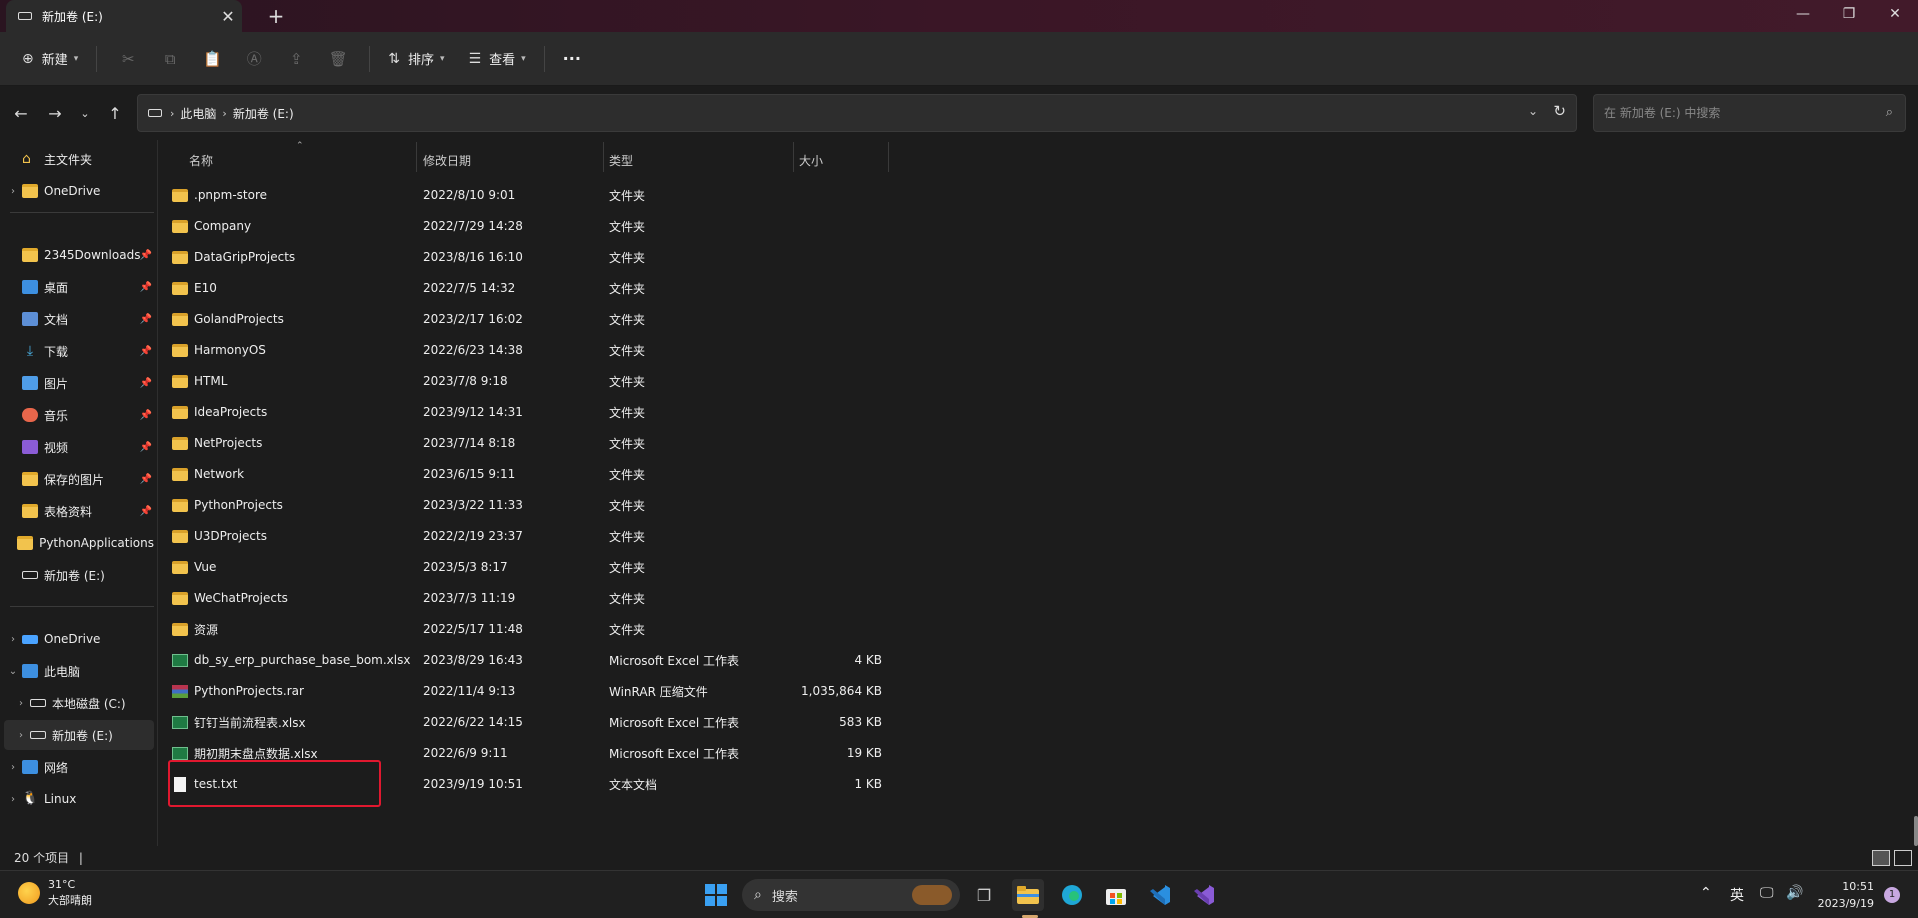 The height and width of the screenshot is (918, 1918). I want to click on file-row: Vue 2023/5/3 8:17 文件夹, so click(607, 567).